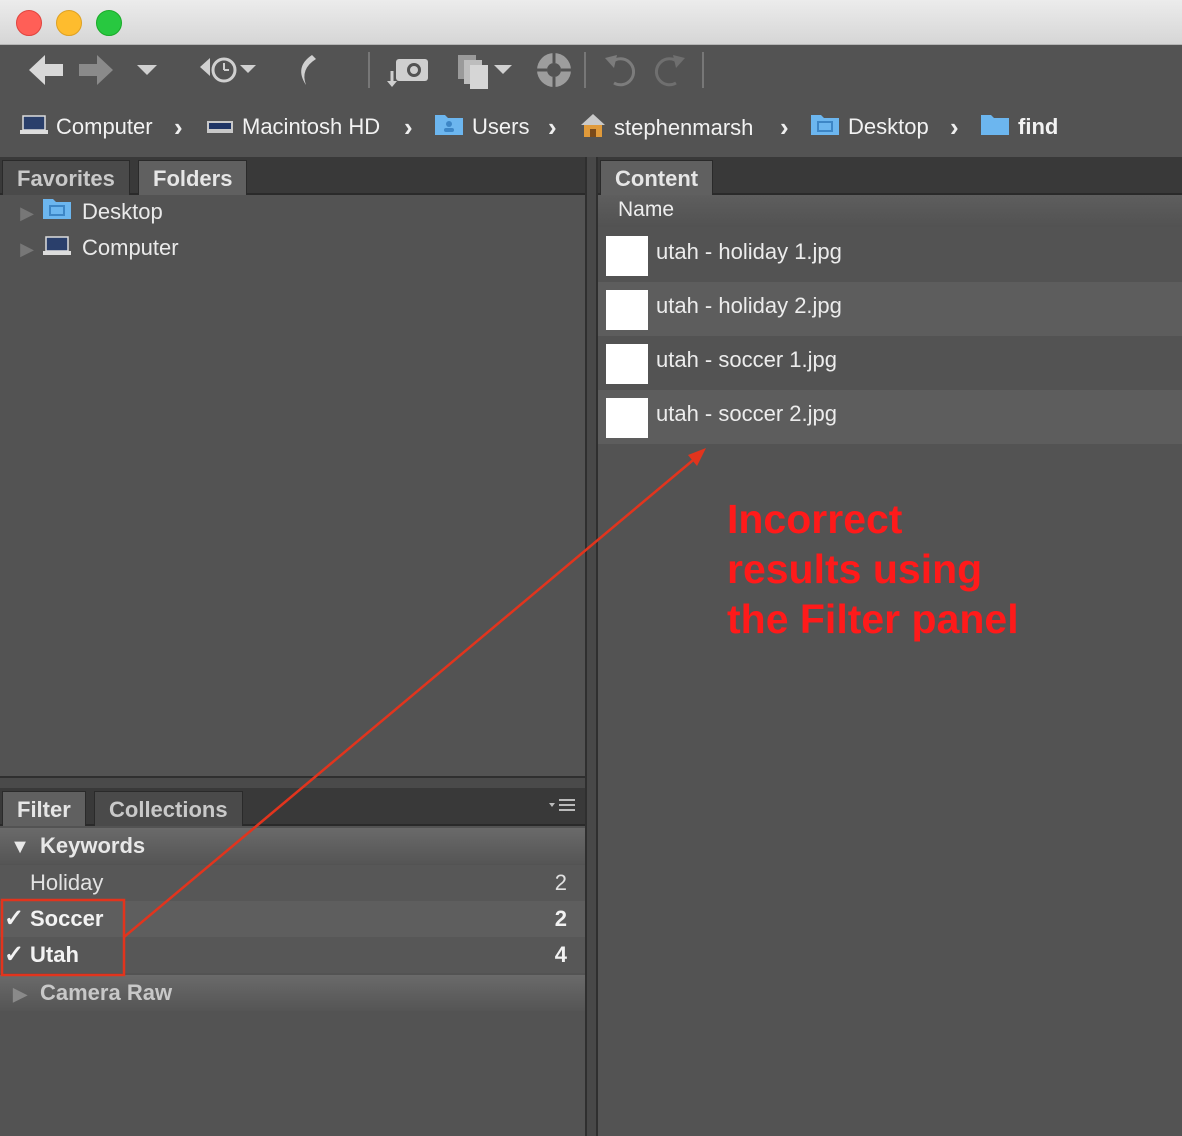  I want to click on breadcrumb-label: stephenmarsh, so click(684, 127).